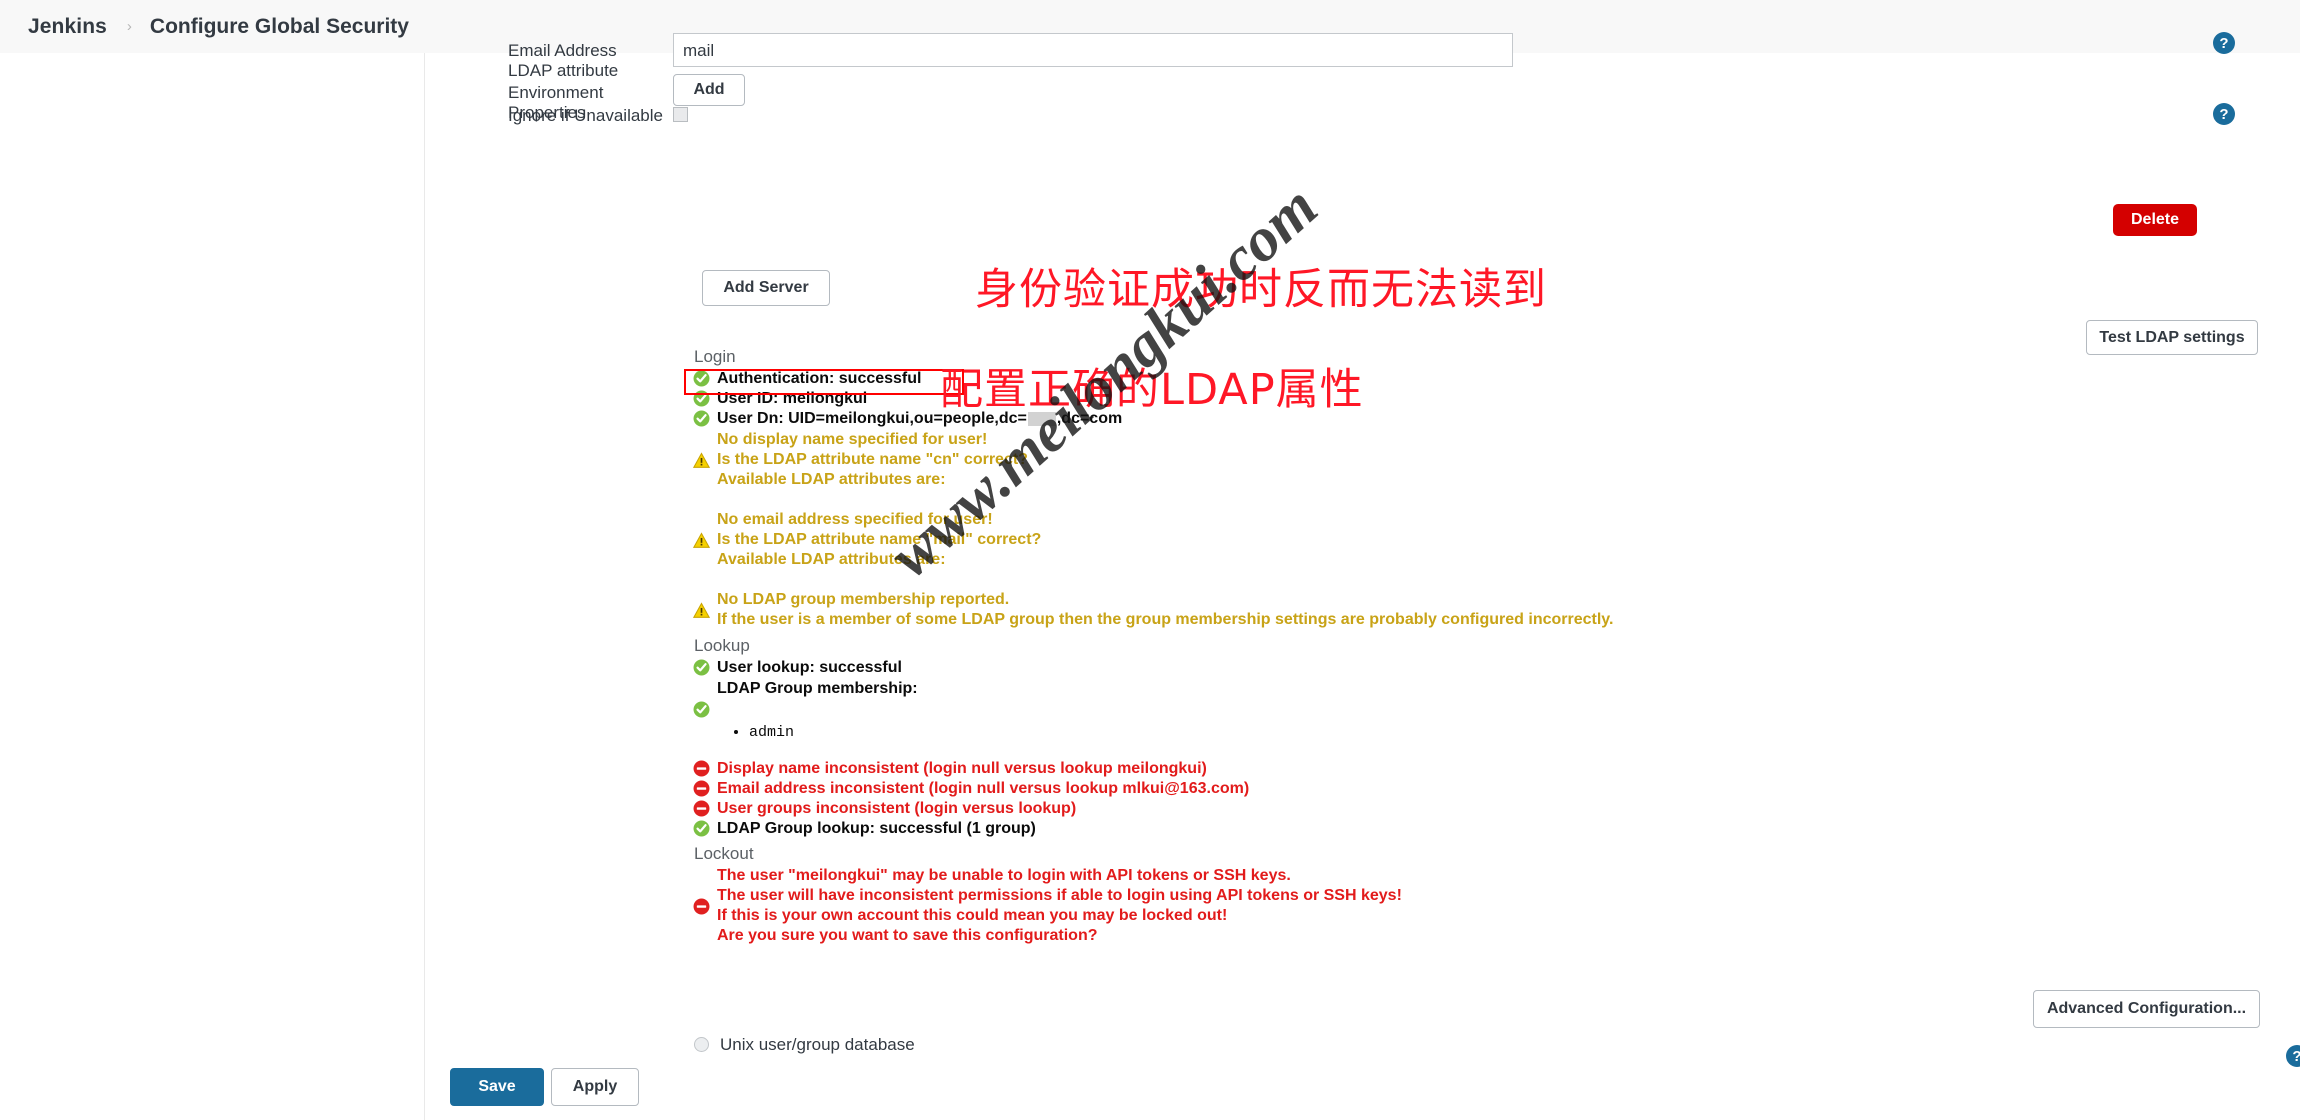 This screenshot has width=2300, height=1120. Describe the element at coordinates (1293, 829) in the screenshot. I see `report-line-group-lookup-successful: LDAP Group lookup: successful (1 group)` at that location.